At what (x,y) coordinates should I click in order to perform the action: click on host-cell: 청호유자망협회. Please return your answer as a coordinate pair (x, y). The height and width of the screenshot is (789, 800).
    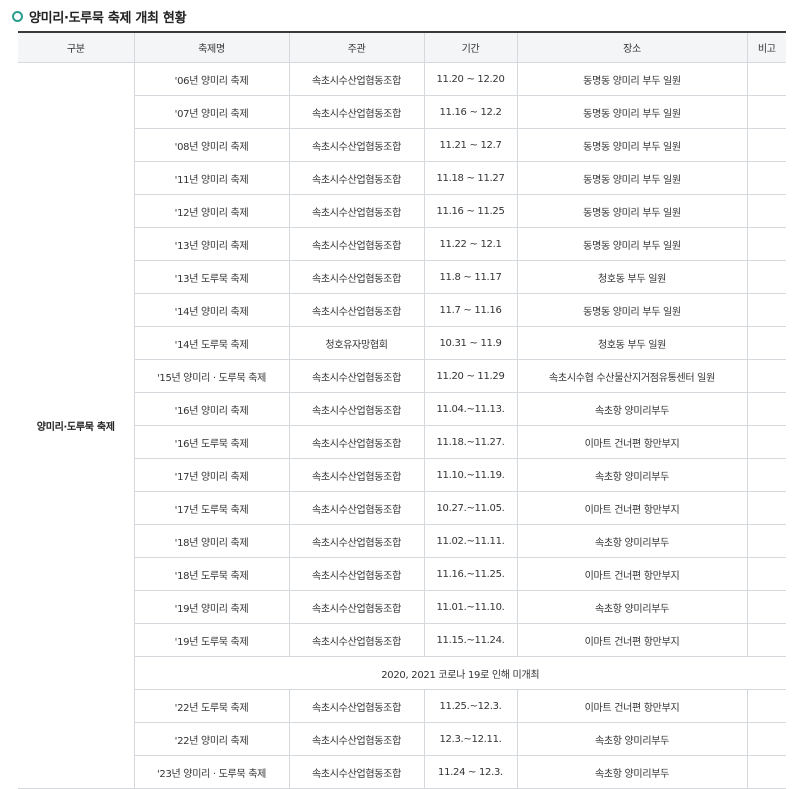
    Looking at the image, I should click on (356, 343).